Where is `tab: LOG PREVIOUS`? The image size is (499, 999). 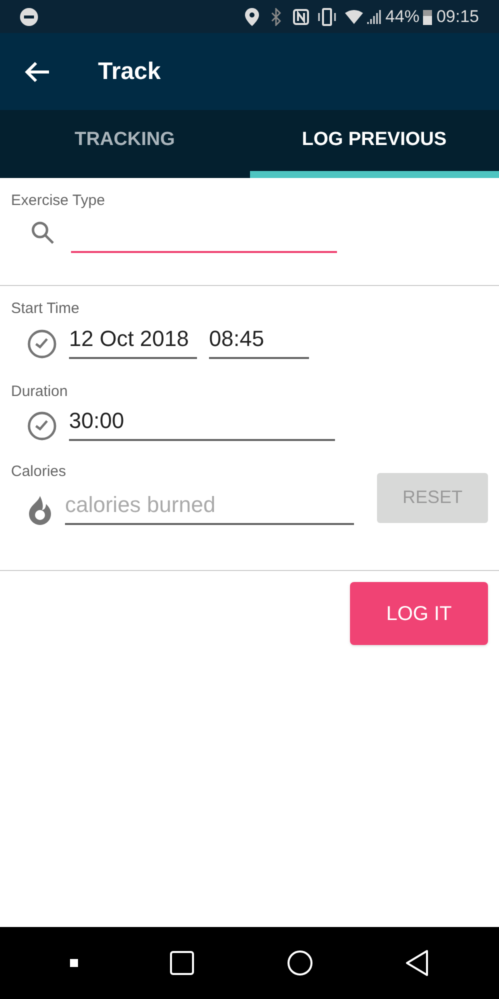
tab: LOG PREVIOUS is located at coordinates (374, 144).